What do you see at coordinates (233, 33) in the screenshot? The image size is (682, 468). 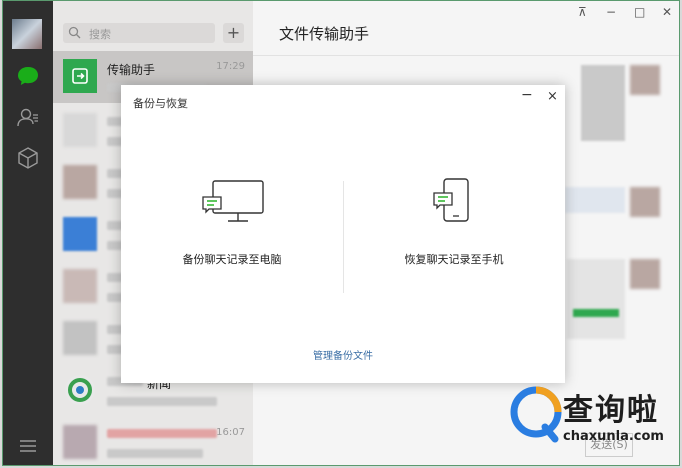 I see `add-chat-button: +` at bounding box center [233, 33].